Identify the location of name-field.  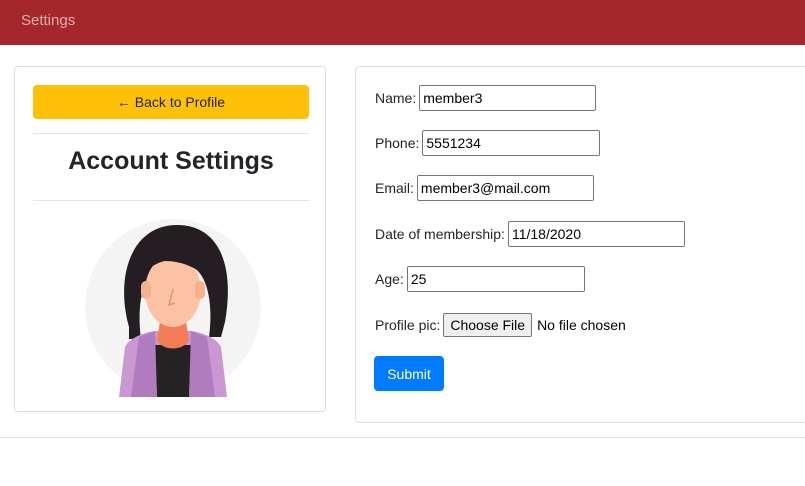
(508, 98).